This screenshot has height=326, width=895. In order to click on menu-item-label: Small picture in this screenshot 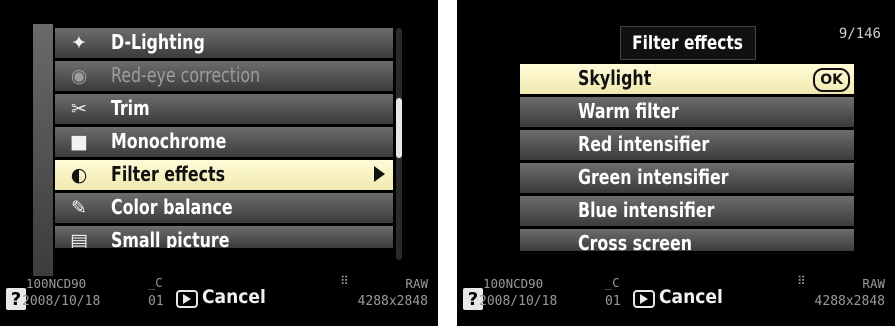, I will do `click(170, 238)`.